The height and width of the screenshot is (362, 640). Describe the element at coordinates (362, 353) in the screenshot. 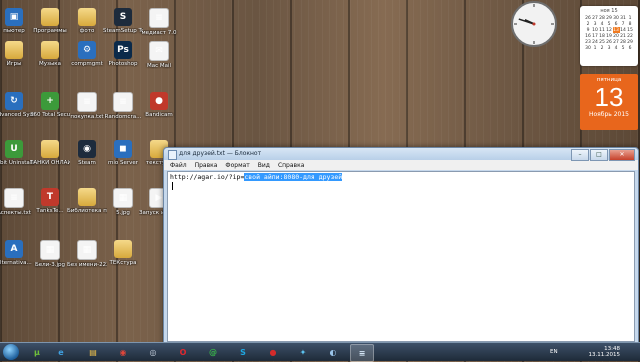

I see `notepad-icon: ≡` at that location.